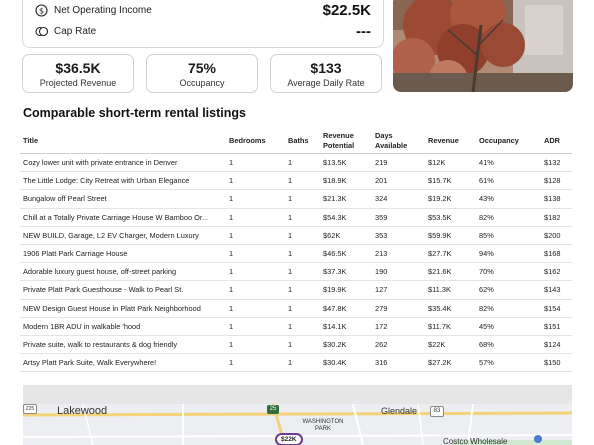 The height and width of the screenshot is (445, 594). Describe the element at coordinates (483, 46) in the screenshot. I see `property-photo` at that location.